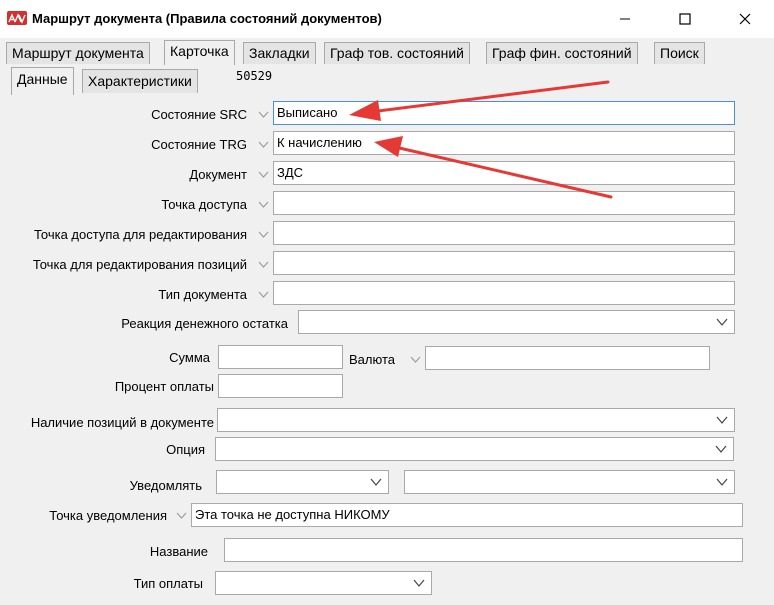 Image resolution: width=774 pixels, height=605 pixels. I want to click on access-point-dropdown, so click(263, 204).